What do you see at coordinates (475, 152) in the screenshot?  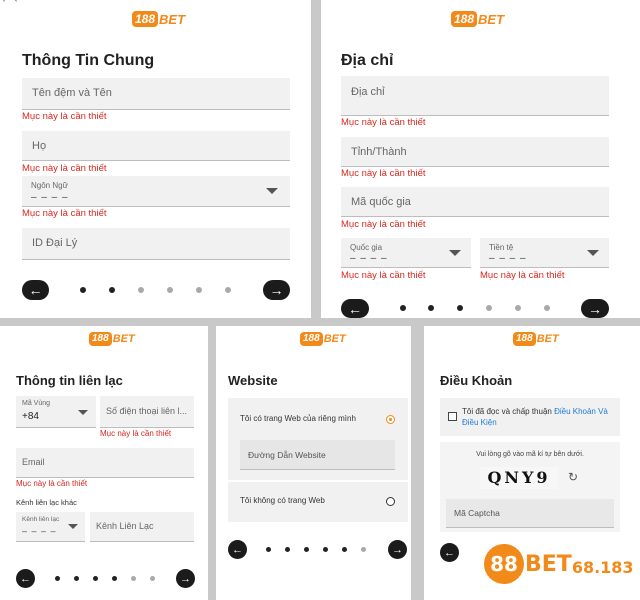 I see `province-input: Tỉnh/Thành` at bounding box center [475, 152].